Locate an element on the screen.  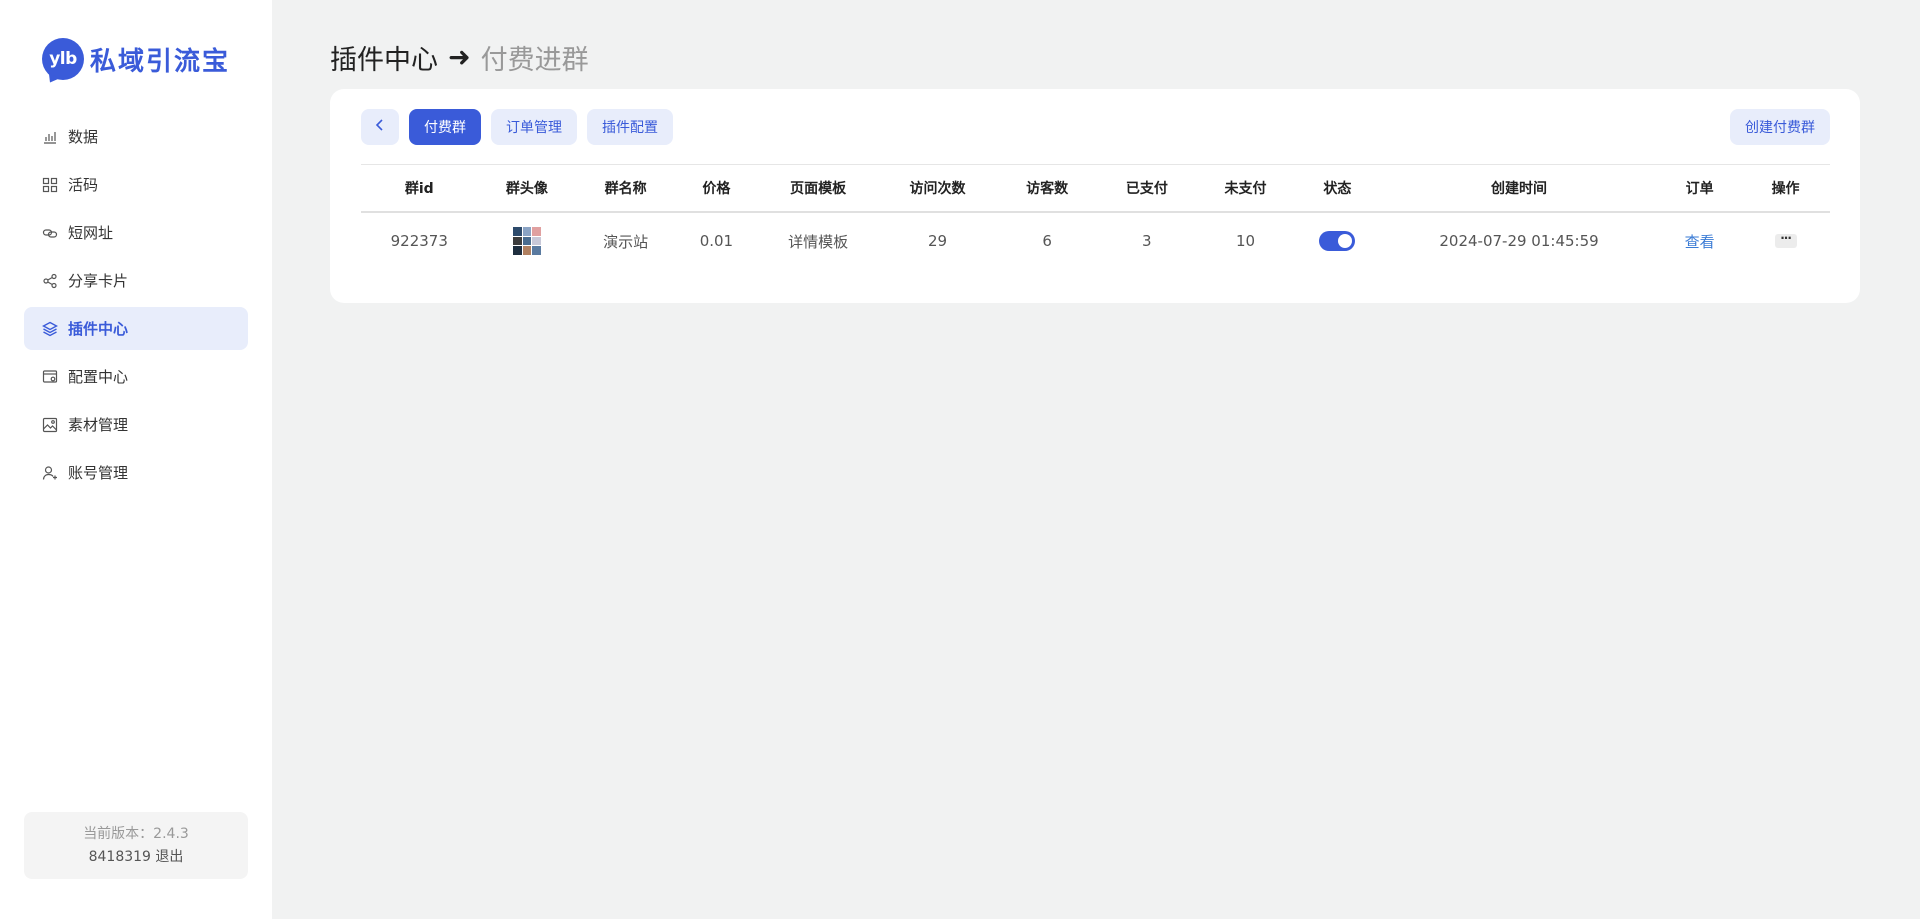
cell-visitors: 6 is located at coordinates (1047, 241).